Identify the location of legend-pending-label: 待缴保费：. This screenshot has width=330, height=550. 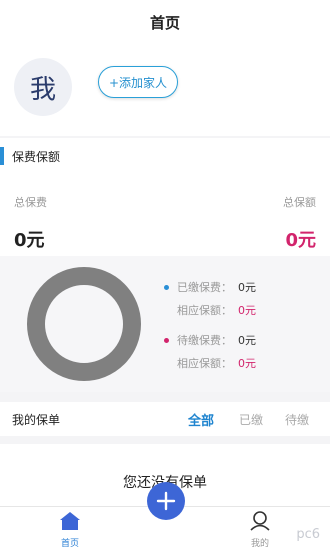
(204, 340).